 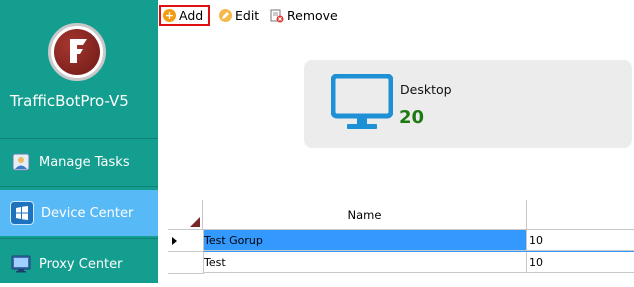 I want to click on add-button: + Add, so click(x=184, y=15).